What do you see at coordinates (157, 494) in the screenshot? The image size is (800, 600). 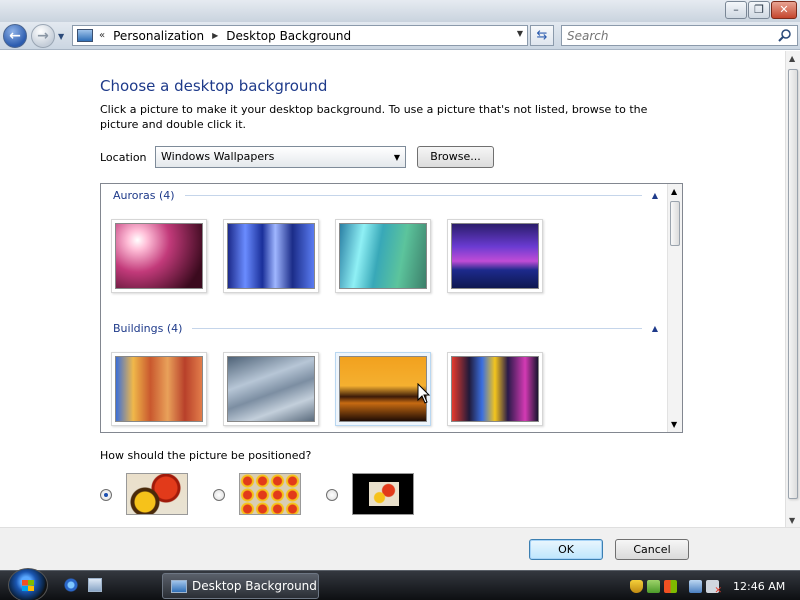 I see `position-fill-preview` at bounding box center [157, 494].